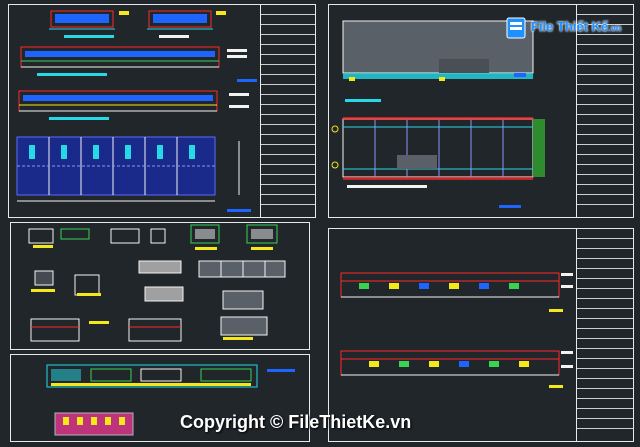  What do you see at coordinates (570, 26) in the screenshot?
I see `logo-name: File Thiết Kế` at bounding box center [570, 26].